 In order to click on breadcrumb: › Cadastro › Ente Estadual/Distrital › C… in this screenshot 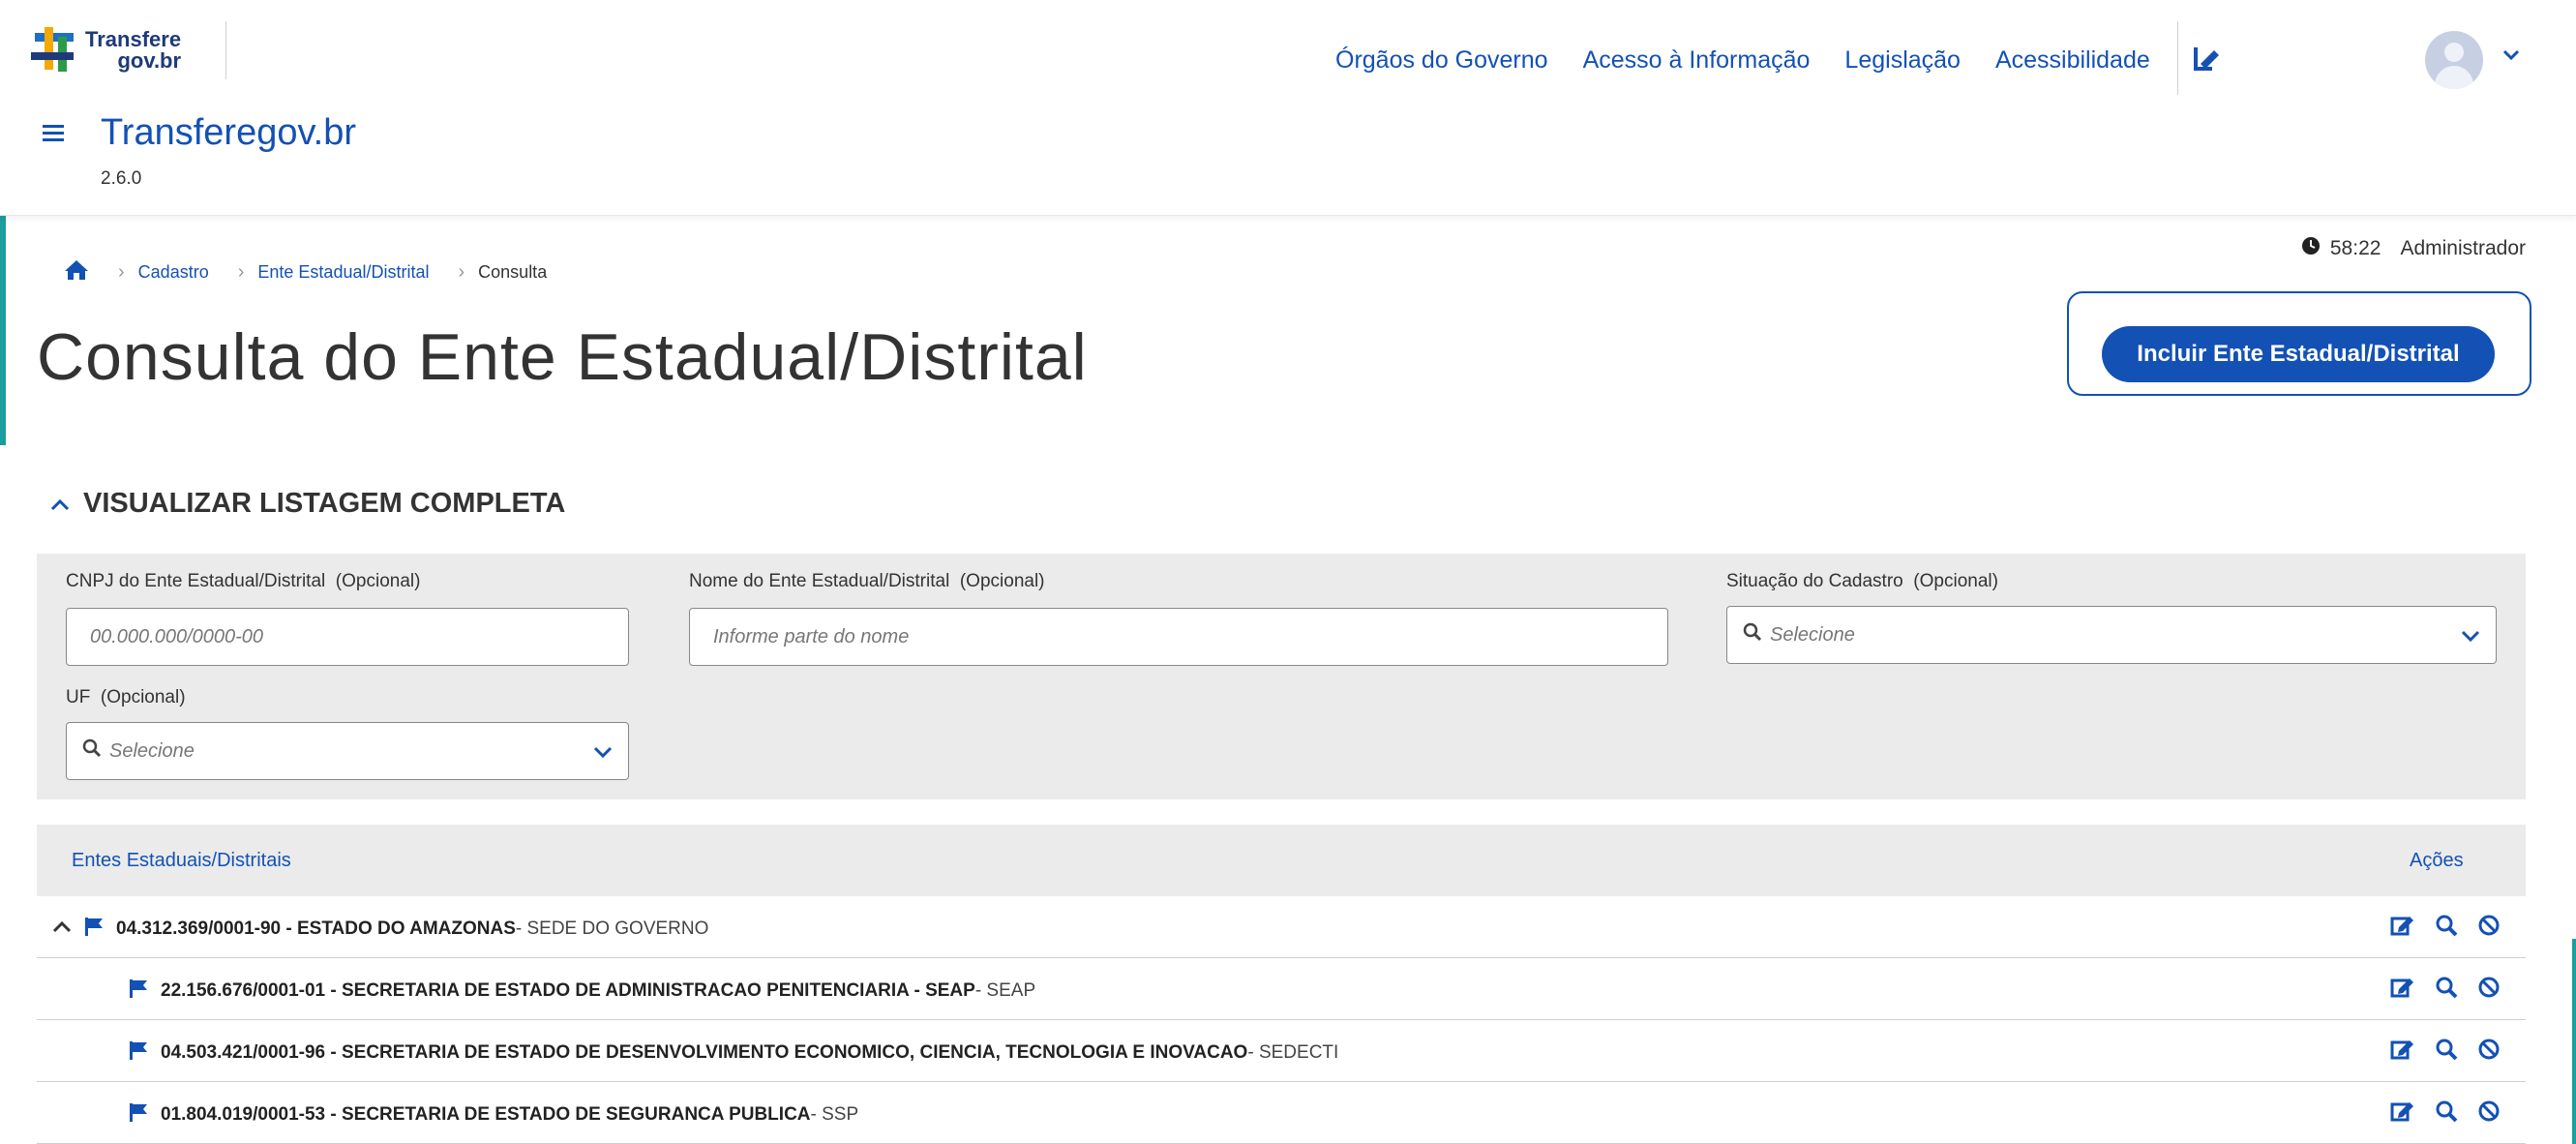, I will do `click(305, 272)`.